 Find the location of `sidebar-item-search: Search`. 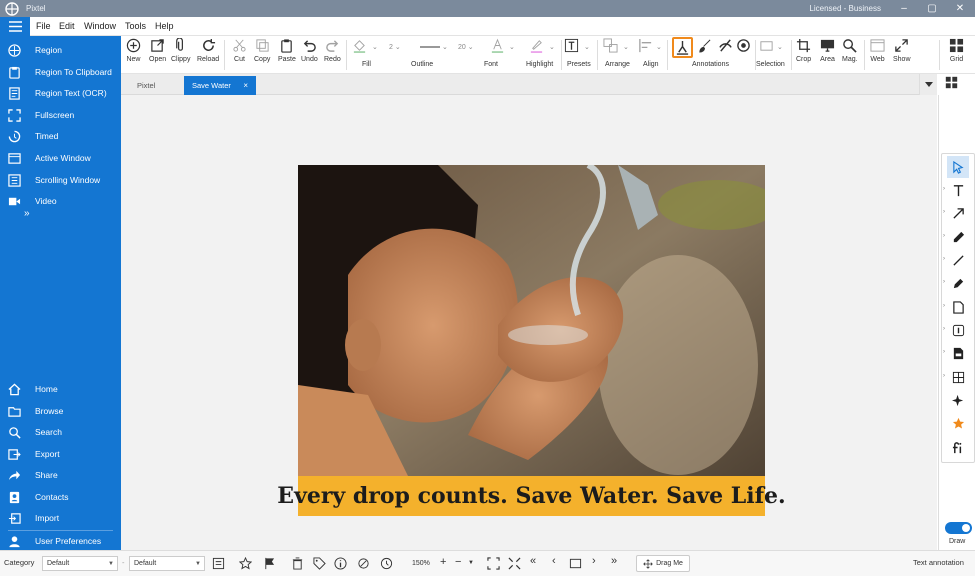

sidebar-item-search: Search is located at coordinates (64, 432).